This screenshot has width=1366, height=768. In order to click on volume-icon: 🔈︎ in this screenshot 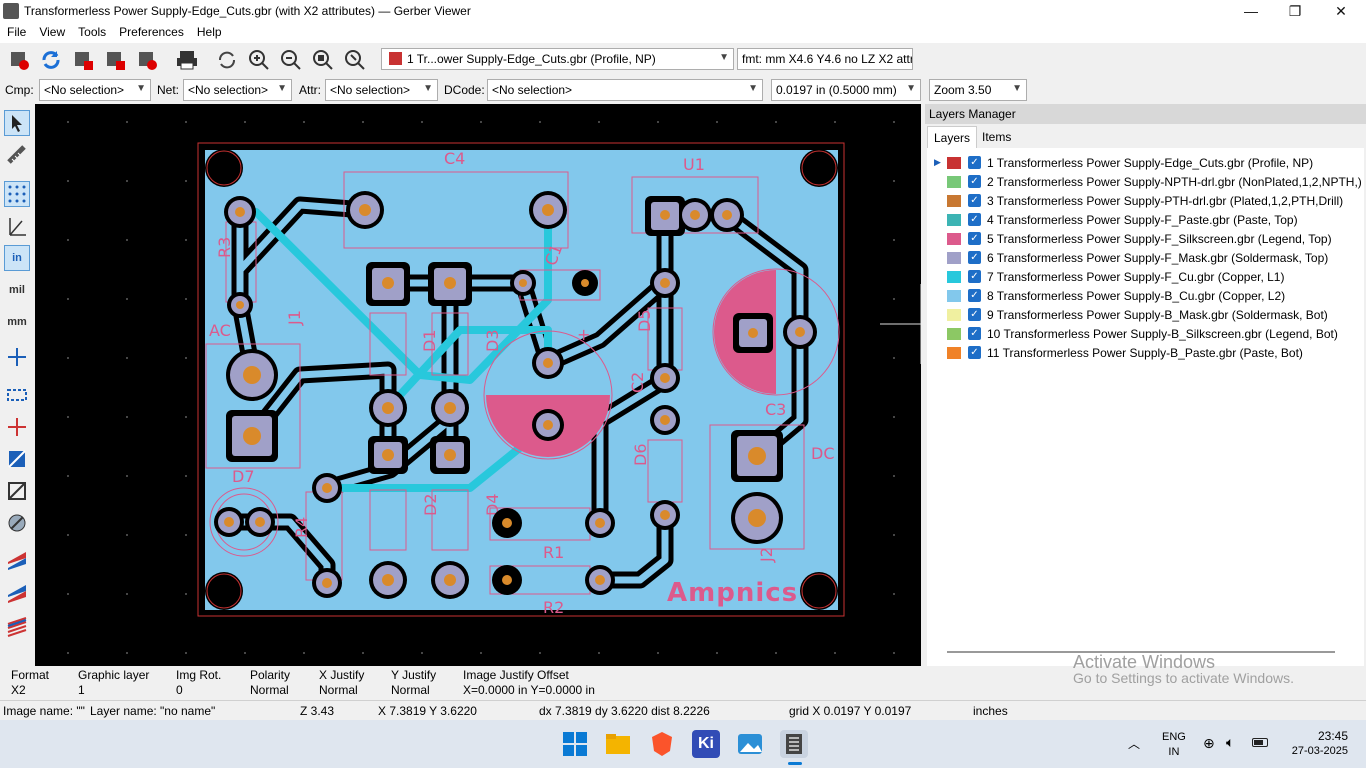, I will do `click(1230, 742)`.